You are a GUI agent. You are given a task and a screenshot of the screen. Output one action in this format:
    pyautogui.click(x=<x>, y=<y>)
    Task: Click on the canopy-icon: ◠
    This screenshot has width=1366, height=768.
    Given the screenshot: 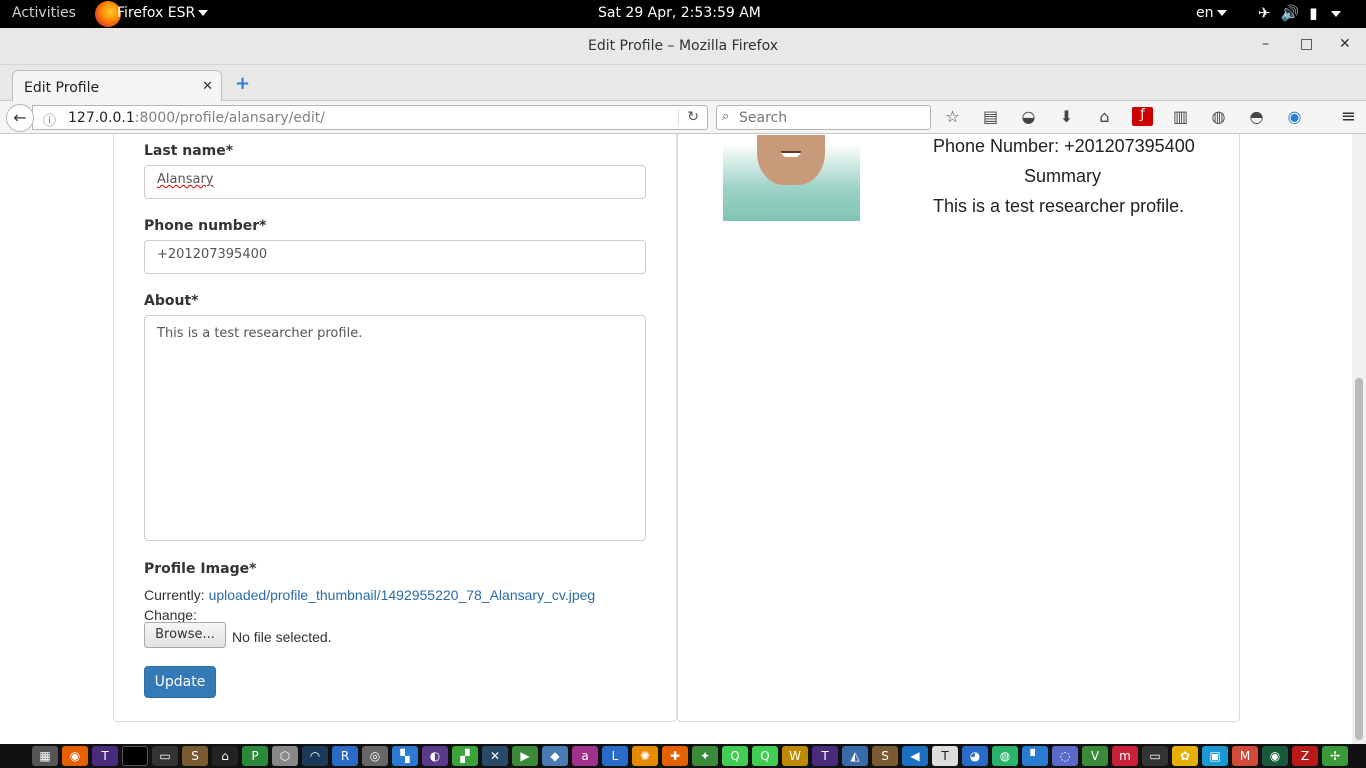 What is the action you would take?
    pyautogui.click(x=315, y=756)
    